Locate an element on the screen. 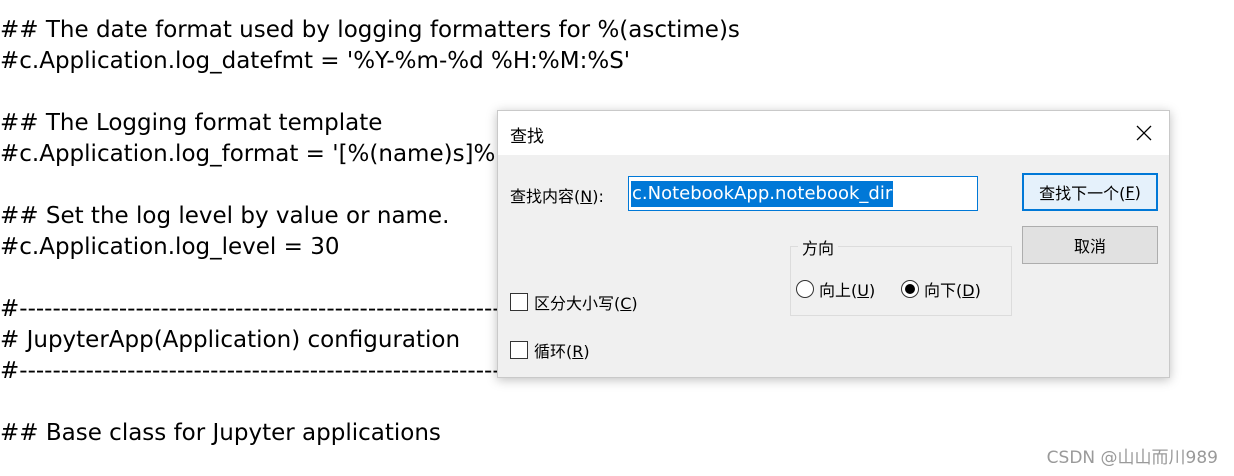  direction-down-radio: 向下(D) is located at coordinates (941, 289).